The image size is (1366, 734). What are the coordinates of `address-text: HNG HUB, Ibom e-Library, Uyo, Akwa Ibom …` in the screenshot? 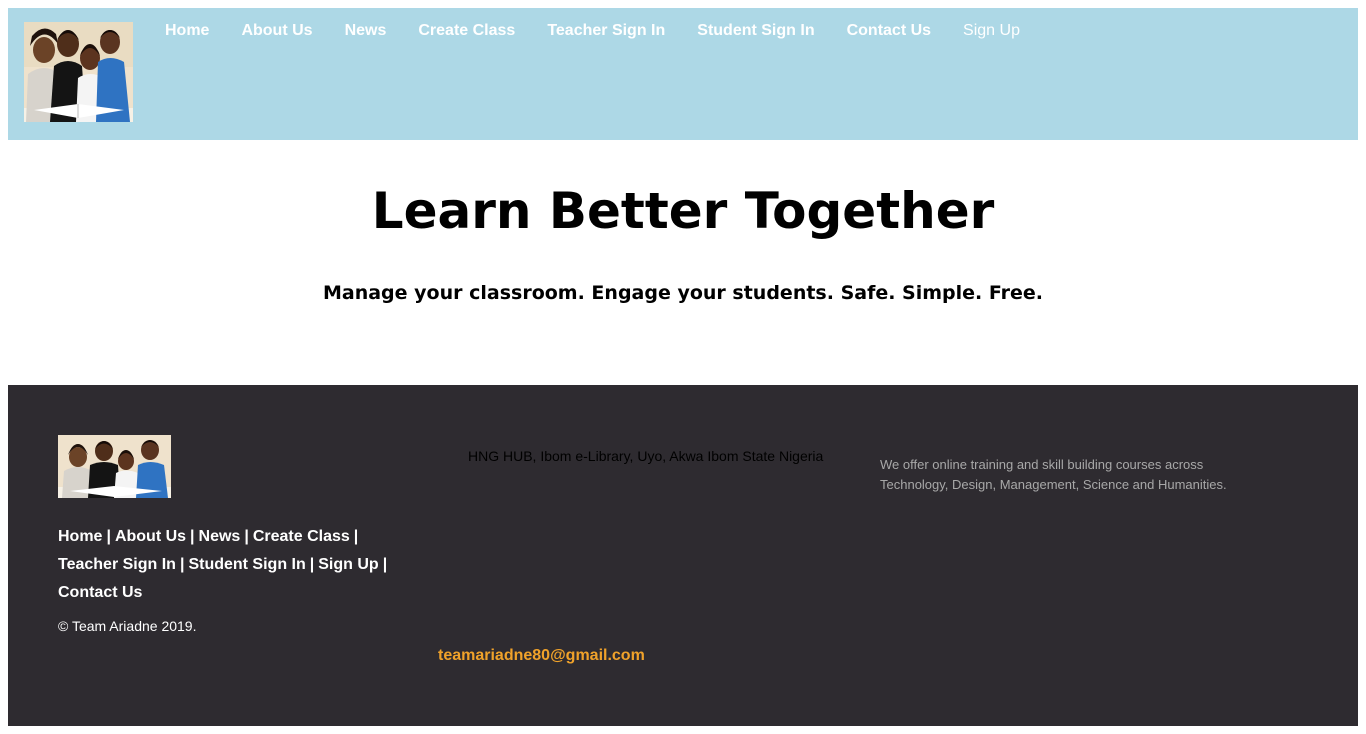 It's located at (646, 456).